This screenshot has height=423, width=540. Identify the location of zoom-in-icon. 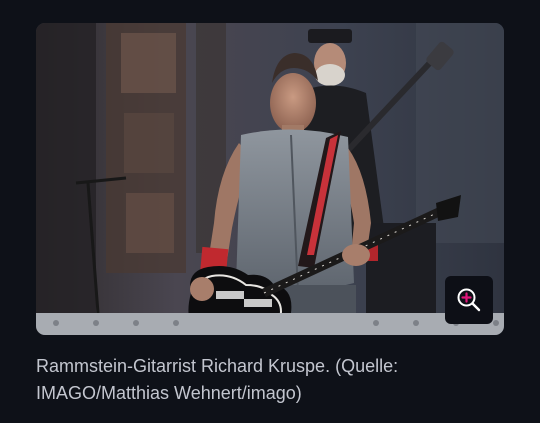
(469, 300).